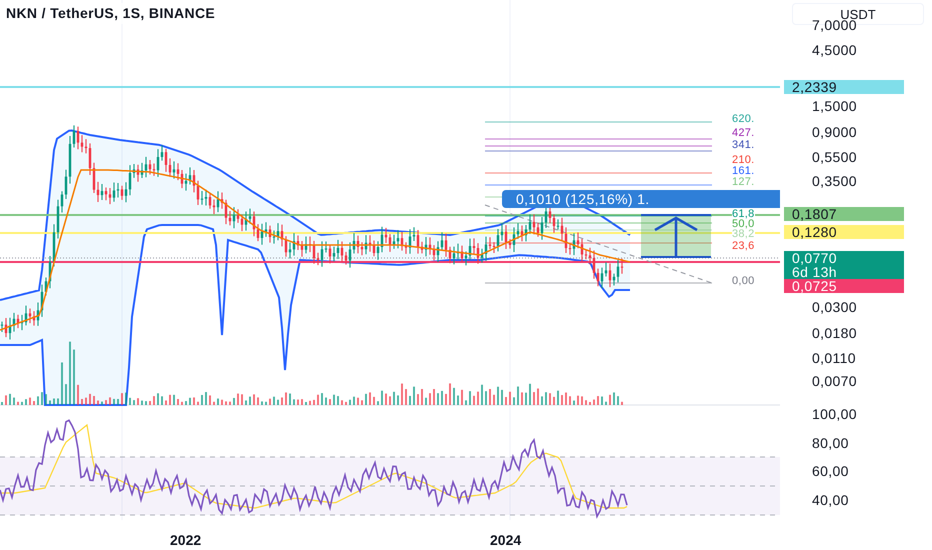 The image size is (932, 550). I want to click on fibonacci-level-label: 38,2, so click(743, 234).